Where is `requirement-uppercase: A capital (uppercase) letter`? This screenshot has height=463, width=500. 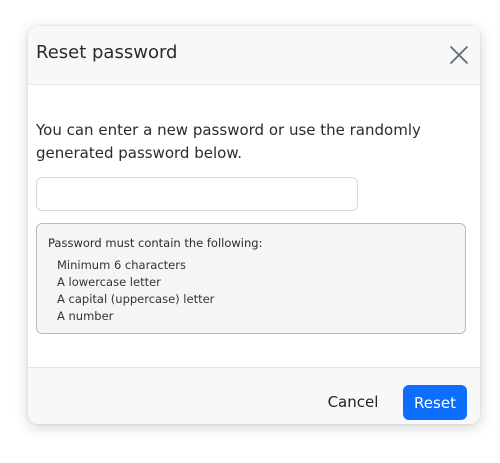 requirement-uppercase: A capital (uppercase) letter is located at coordinates (136, 299).